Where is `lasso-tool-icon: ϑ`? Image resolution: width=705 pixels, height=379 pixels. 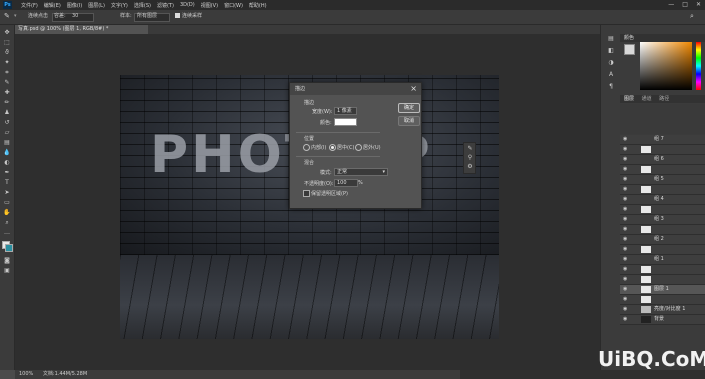
lasso-tool-icon: ϑ is located at coordinates (7, 52).